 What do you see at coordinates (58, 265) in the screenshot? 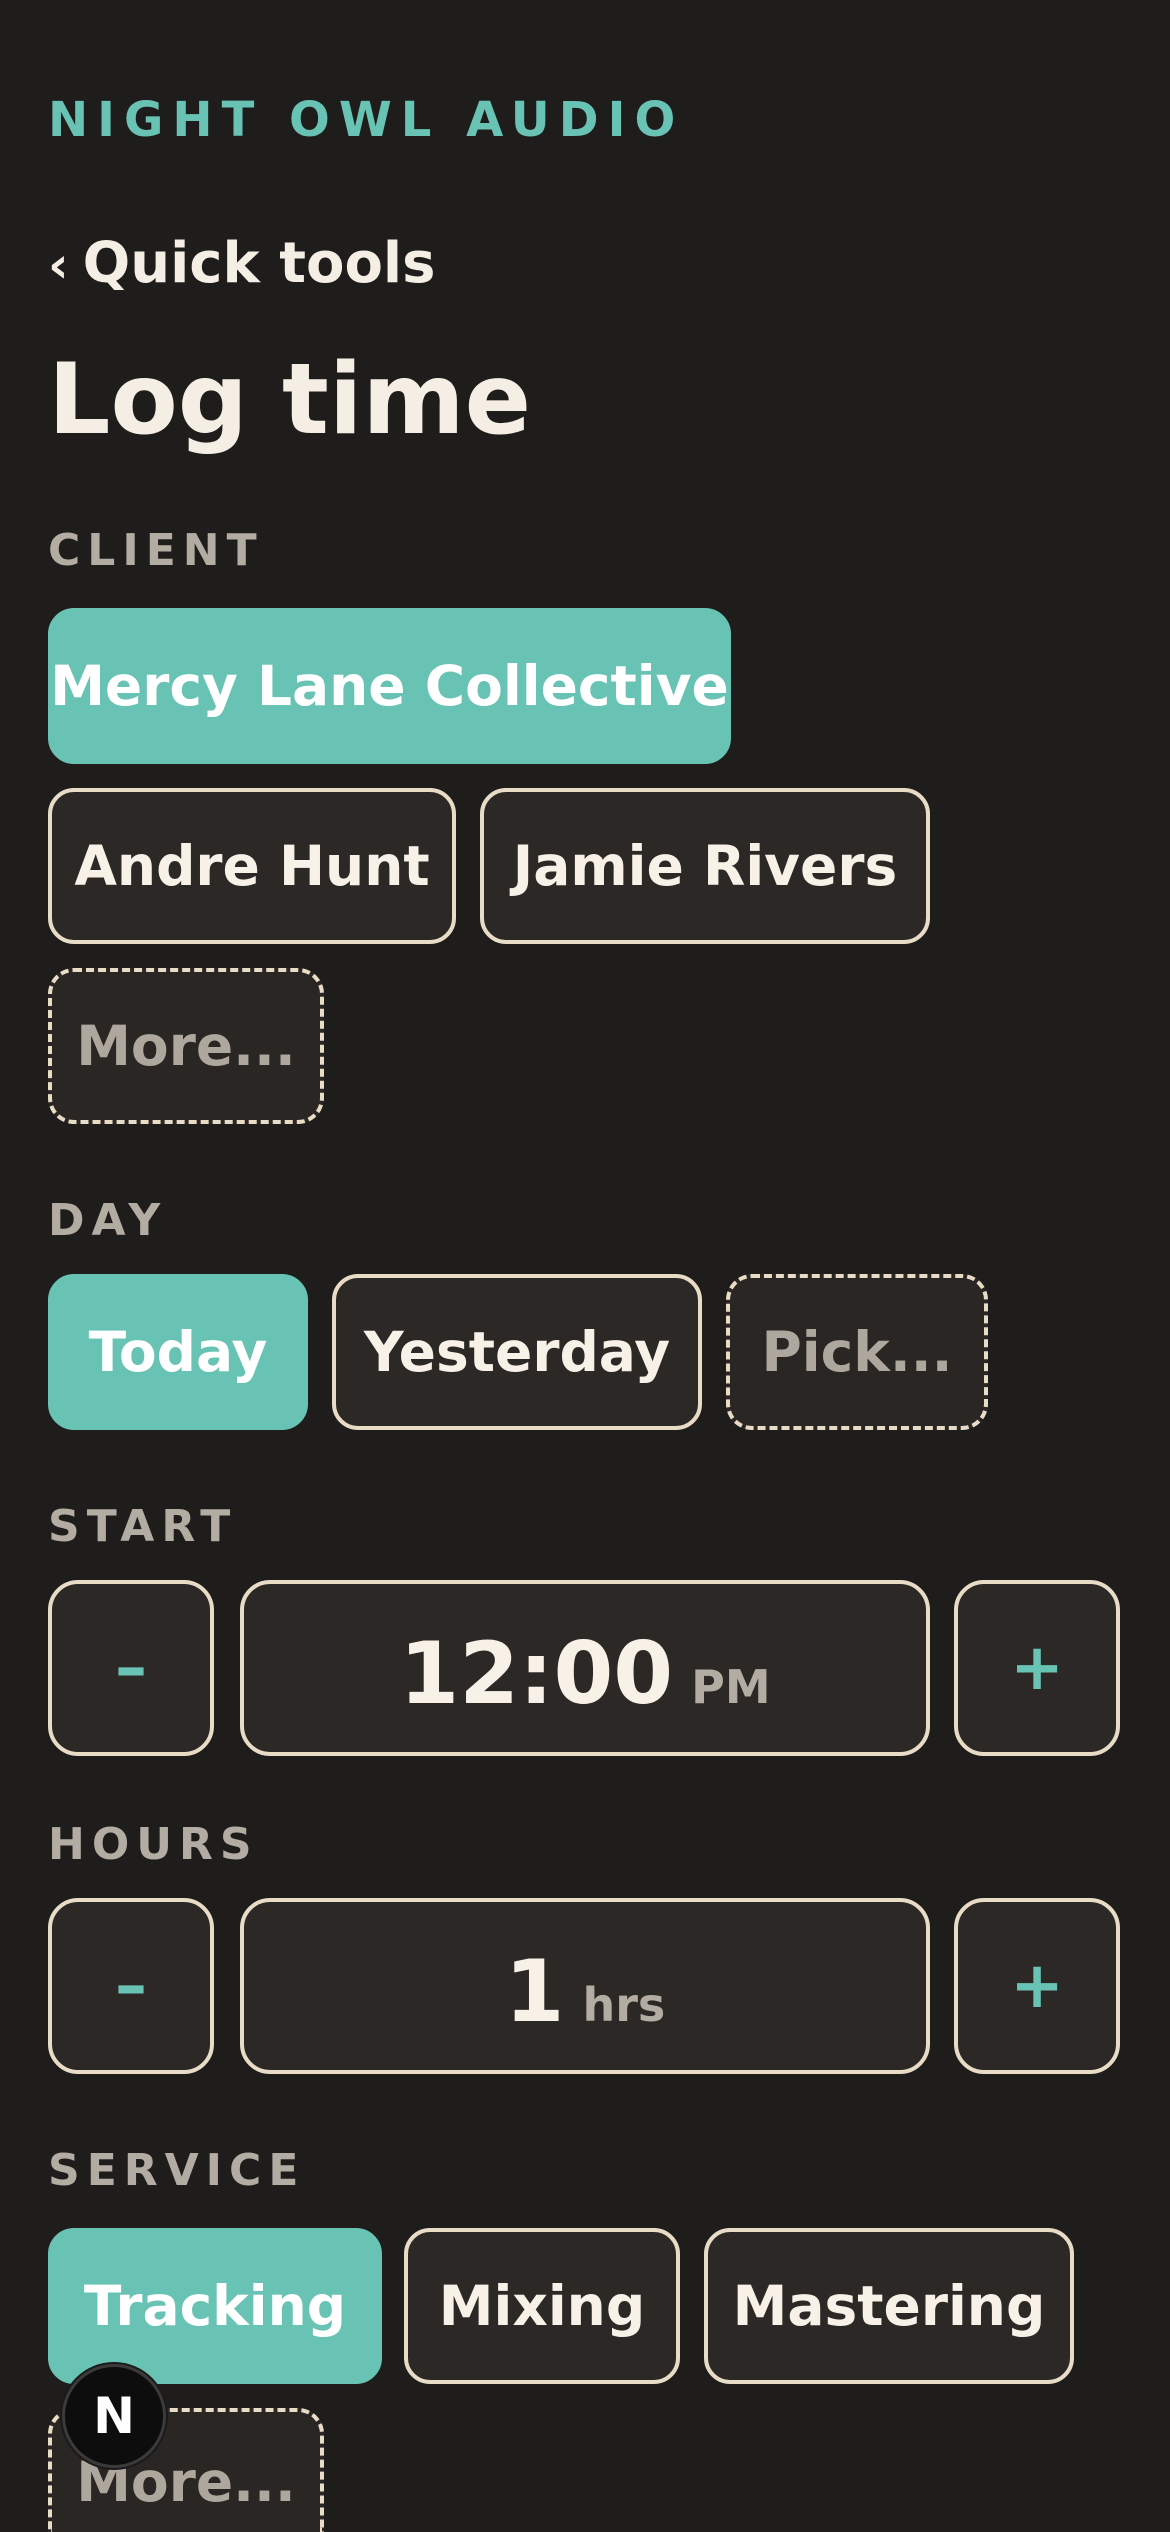
I see `chevron-left-icon: ‹` at bounding box center [58, 265].